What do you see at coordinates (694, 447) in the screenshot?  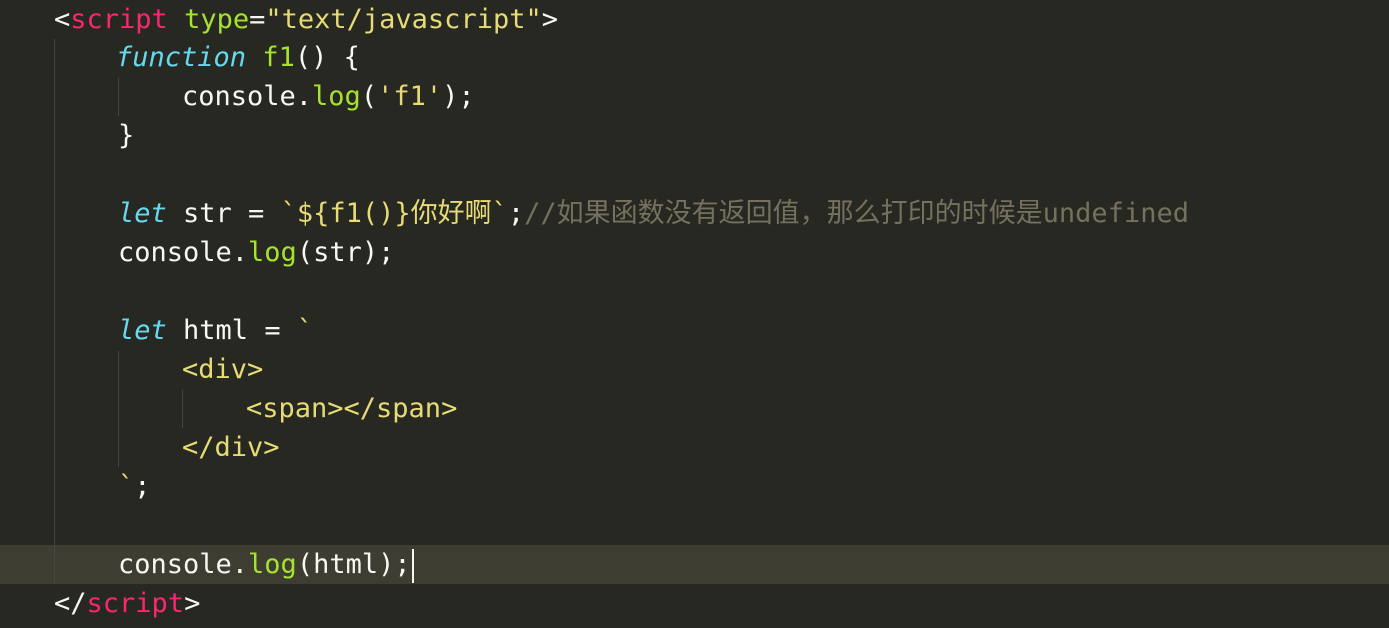 I see `code-line: </div>` at bounding box center [694, 447].